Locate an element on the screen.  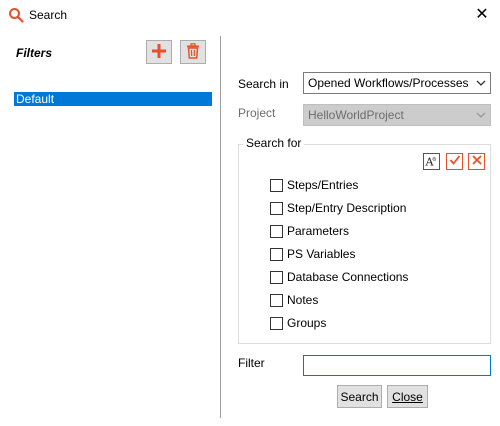
project-dropdown: HelloWorldProject is located at coordinates (397, 115).